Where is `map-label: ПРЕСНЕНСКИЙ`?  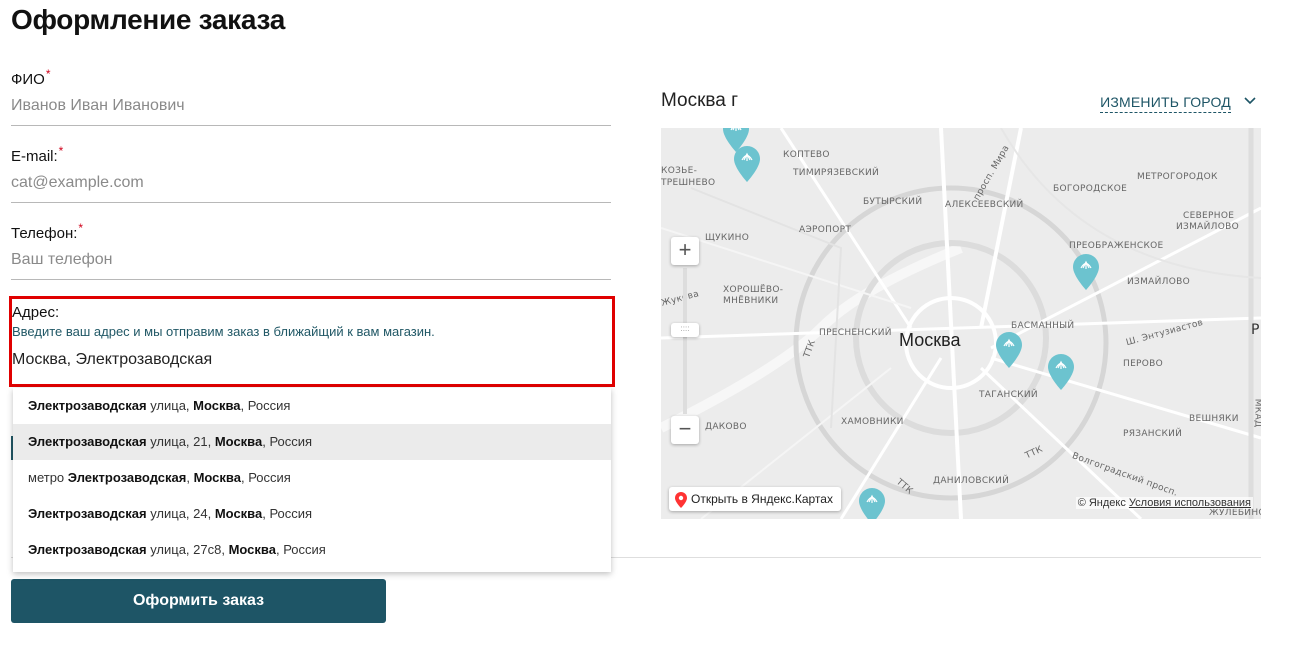 map-label: ПРЕСНЕНСКИЙ is located at coordinates (855, 333).